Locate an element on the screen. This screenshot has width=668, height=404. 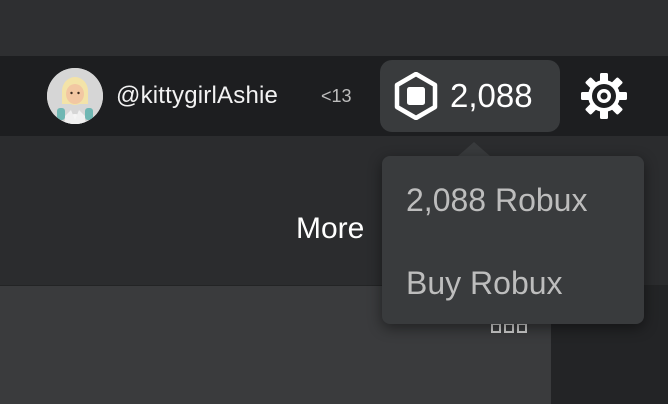
top-strip is located at coordinates (334, 28).